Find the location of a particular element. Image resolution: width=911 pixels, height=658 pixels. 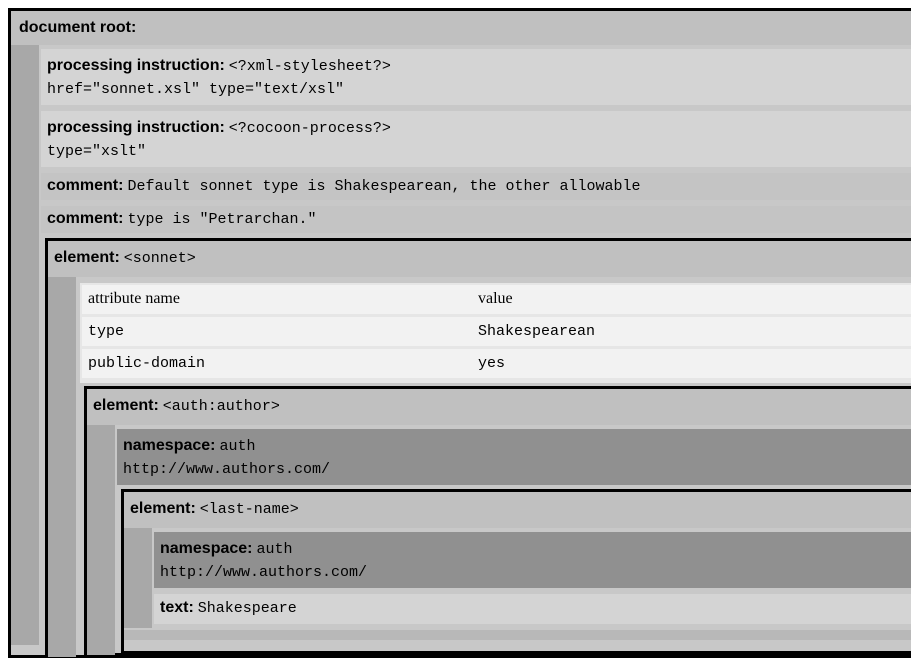

attribute-value-header: value is located at coordinates (495, 298).